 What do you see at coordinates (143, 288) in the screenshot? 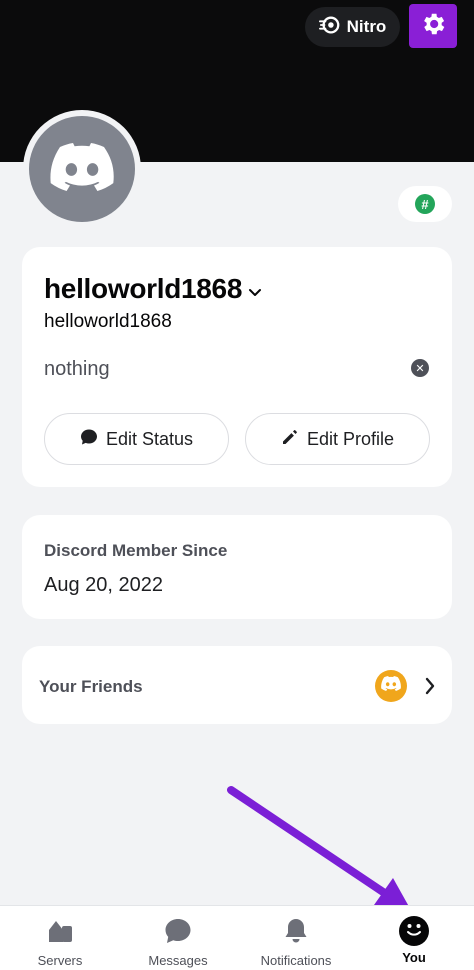
I see `display-name: helloworld1868` at bounding box center [143, 288].